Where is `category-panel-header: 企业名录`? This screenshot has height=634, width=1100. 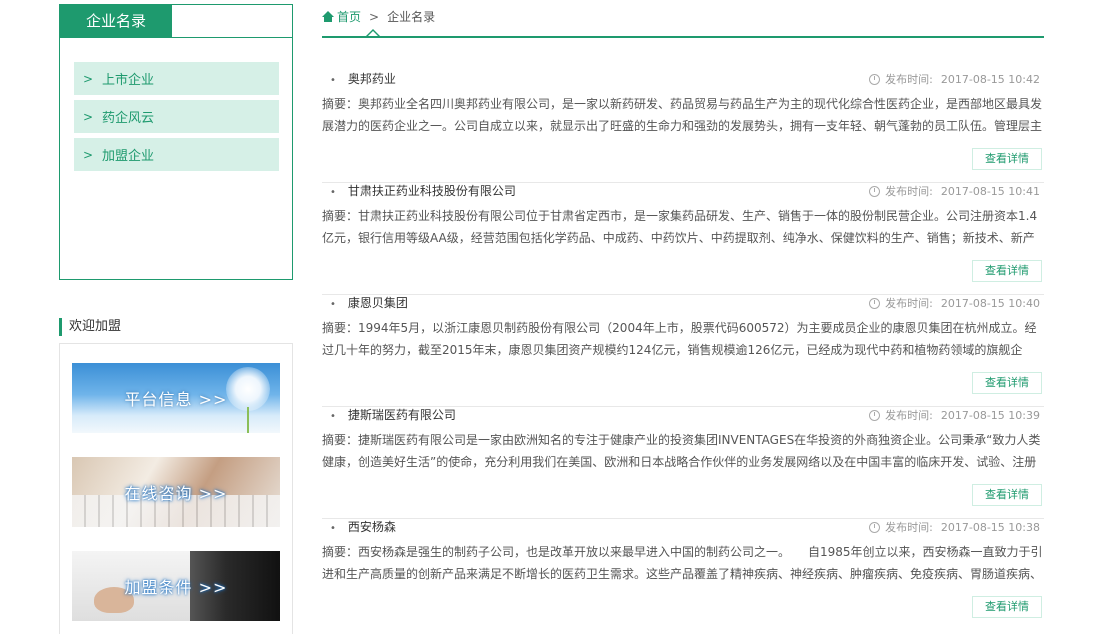 category-panel-header: 企业名录 is located at coordinates (176, 21).